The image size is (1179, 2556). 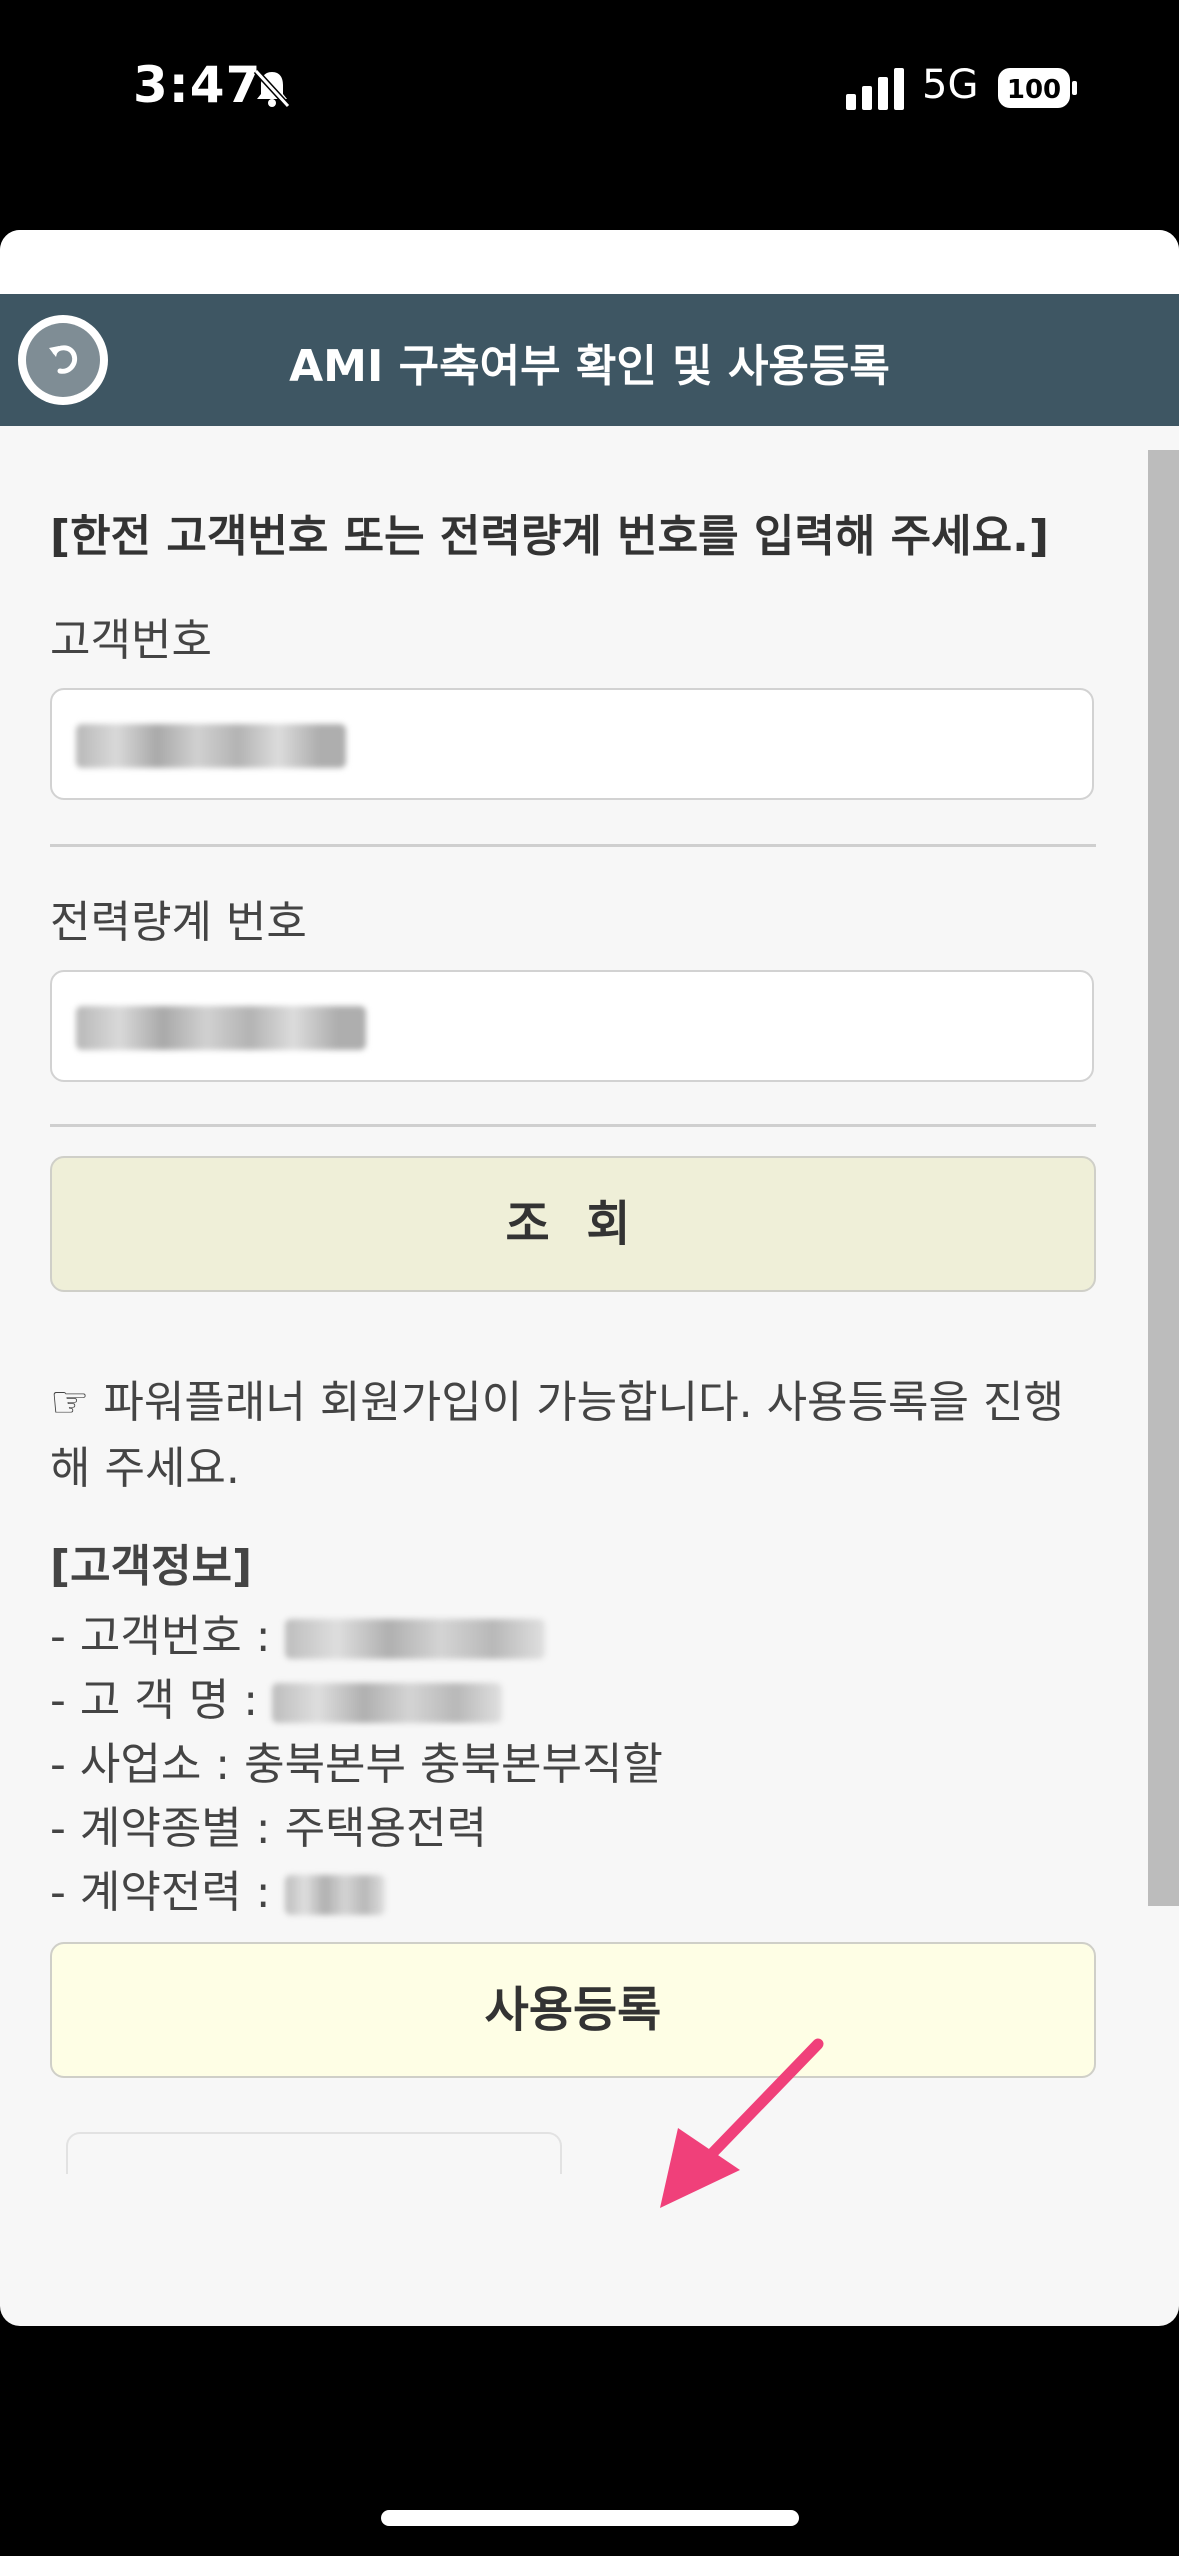 I want to click on notice-text: ☞ 파워플래너 회원가입이 가능합니다. 사용등록을 진행해 주세요., so click(x=557, y=1435).